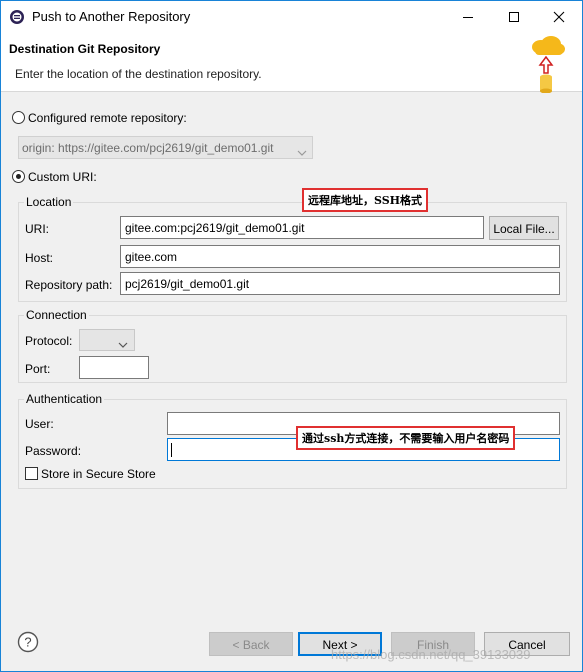 Image resolution: width=583 pixels, height=672 pixels. I want to click on close-icon, so click(559, 16).